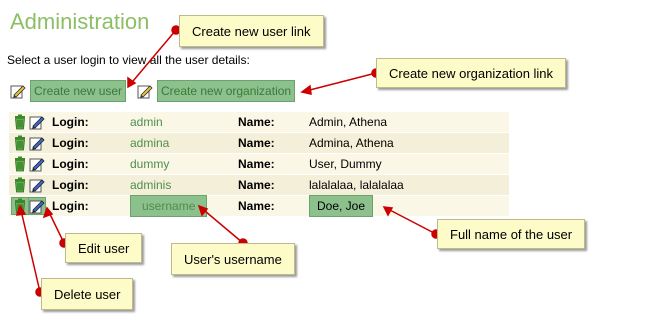  What do you see at coordinates (251, 31) in the screenshot?
I see `callout-create-user-link: Create new user link` at bounding box center [251, 31].